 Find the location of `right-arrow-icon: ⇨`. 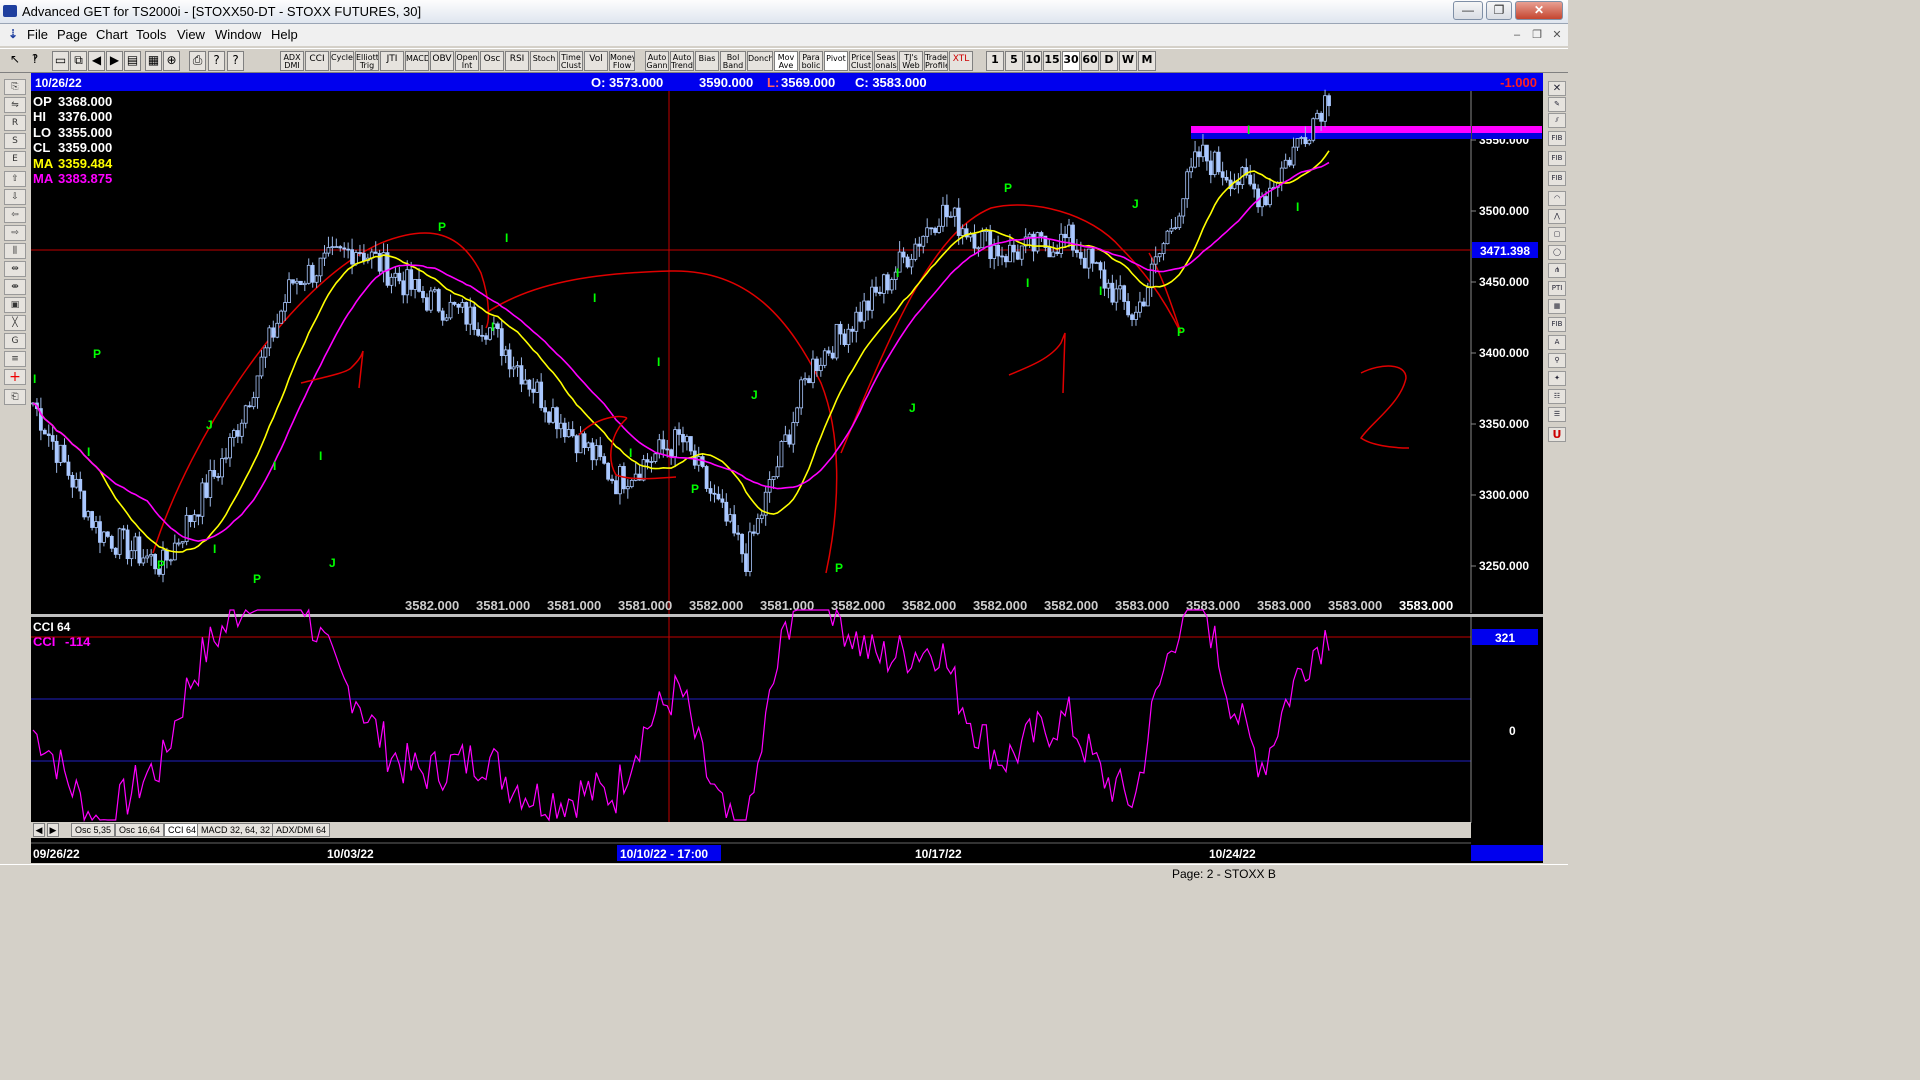

right-arrow-icon: ⇨ is located at coordinates (15, 233).